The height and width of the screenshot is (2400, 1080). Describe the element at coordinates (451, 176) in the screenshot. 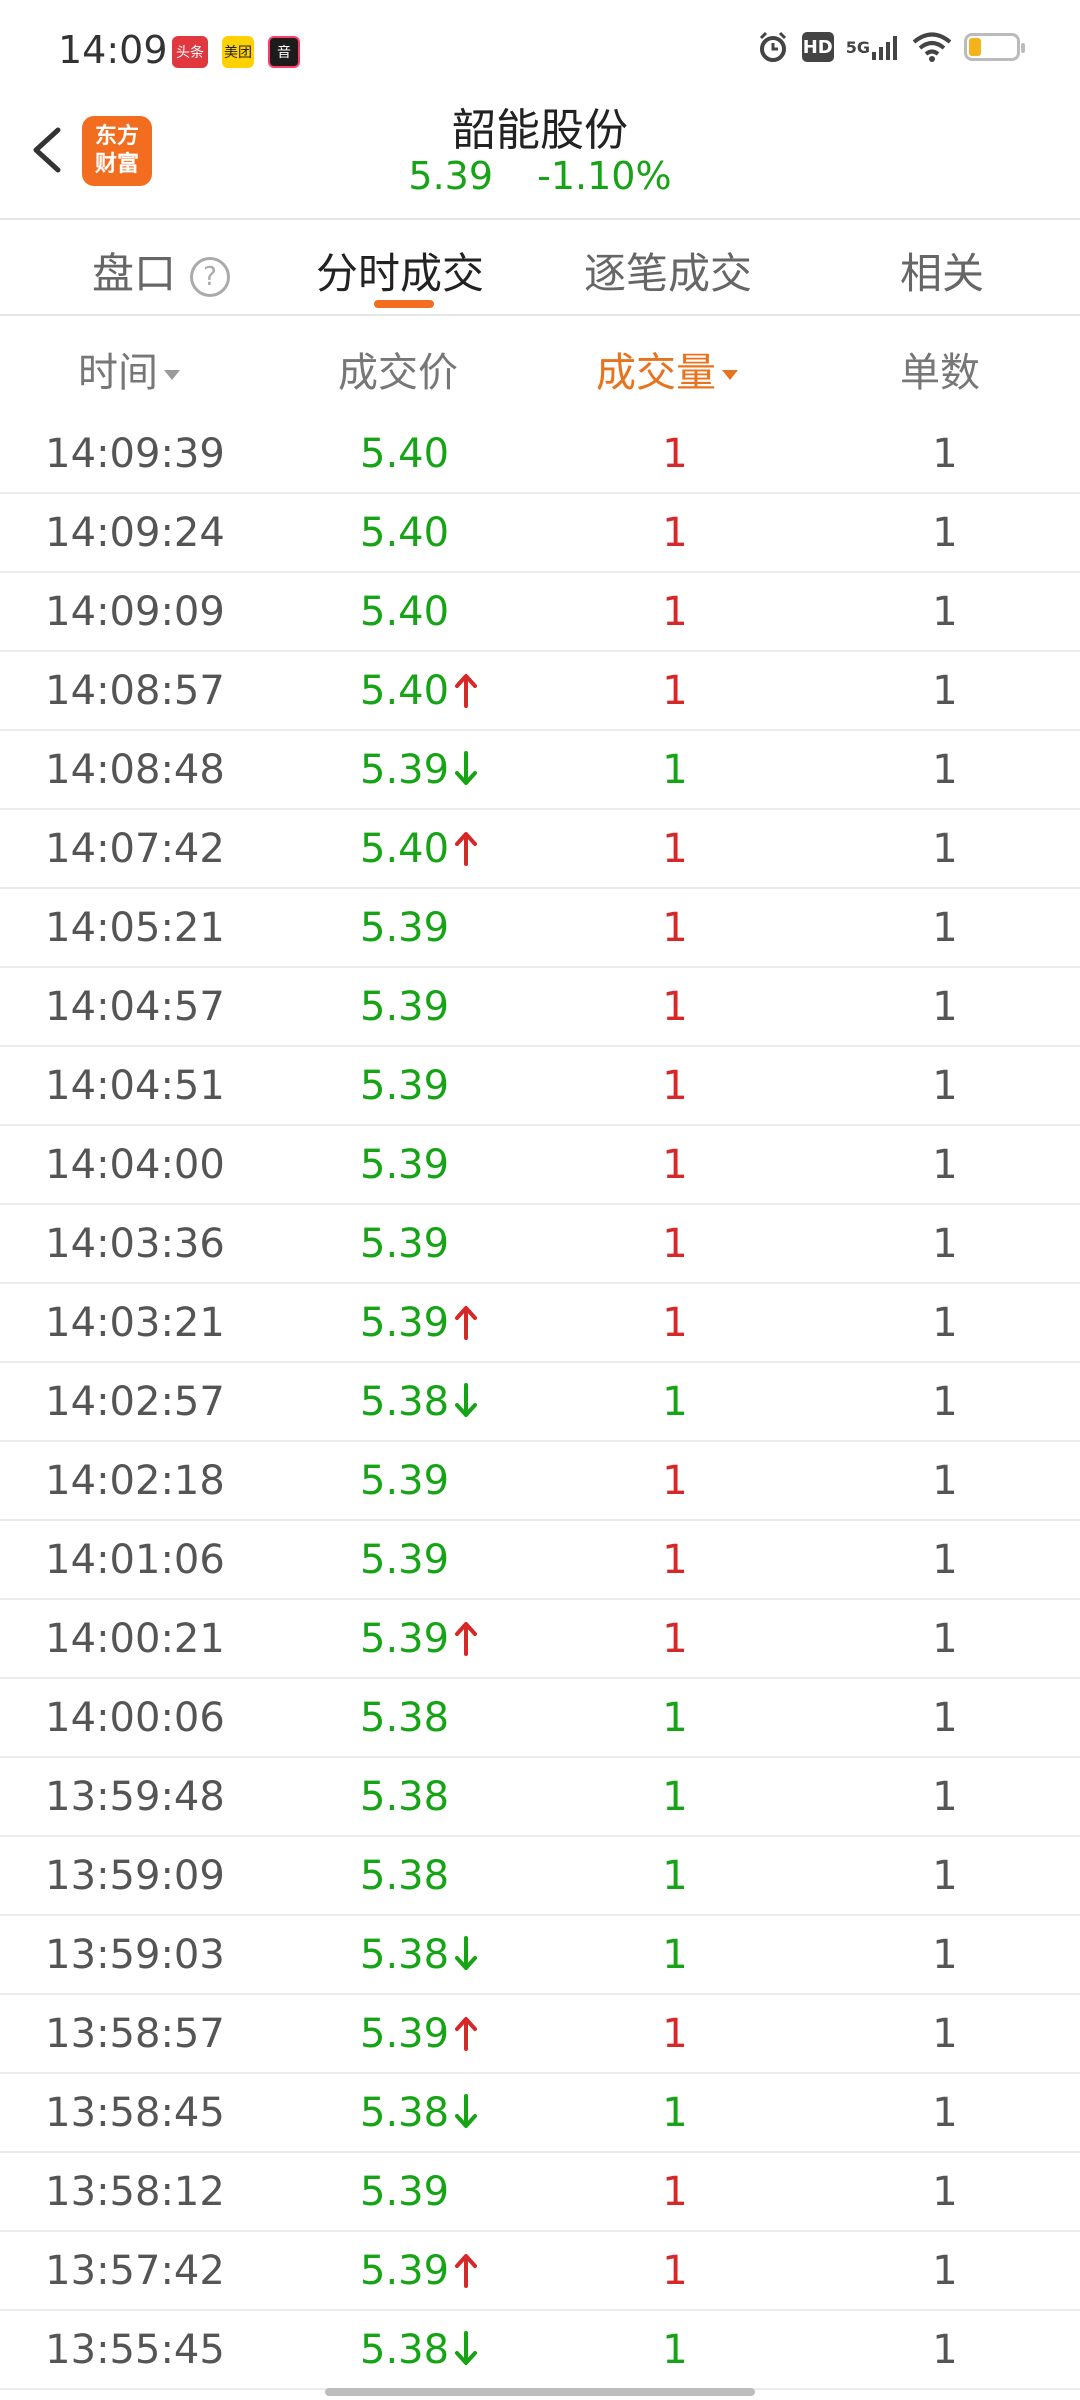

I see `stock-price: 5.39` at that location.